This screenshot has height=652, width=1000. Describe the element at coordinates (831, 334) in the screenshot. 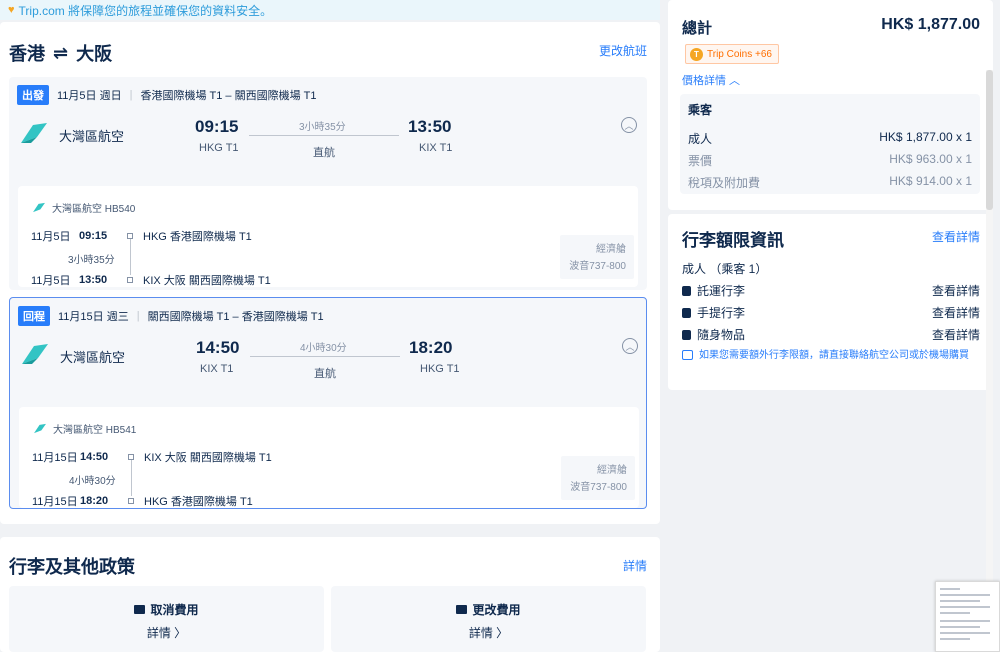

I see `personal-item-row: 隨身物品 查看詳情` at that location.